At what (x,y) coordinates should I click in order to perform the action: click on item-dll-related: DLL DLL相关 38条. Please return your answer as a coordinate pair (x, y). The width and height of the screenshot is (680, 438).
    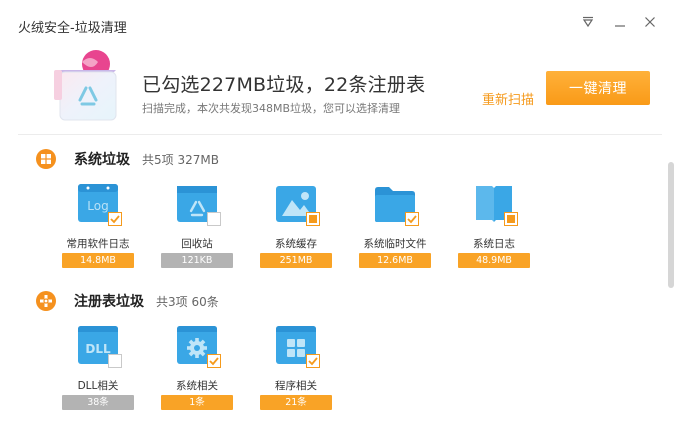
    Looking at the image, I should click on (98, 372).